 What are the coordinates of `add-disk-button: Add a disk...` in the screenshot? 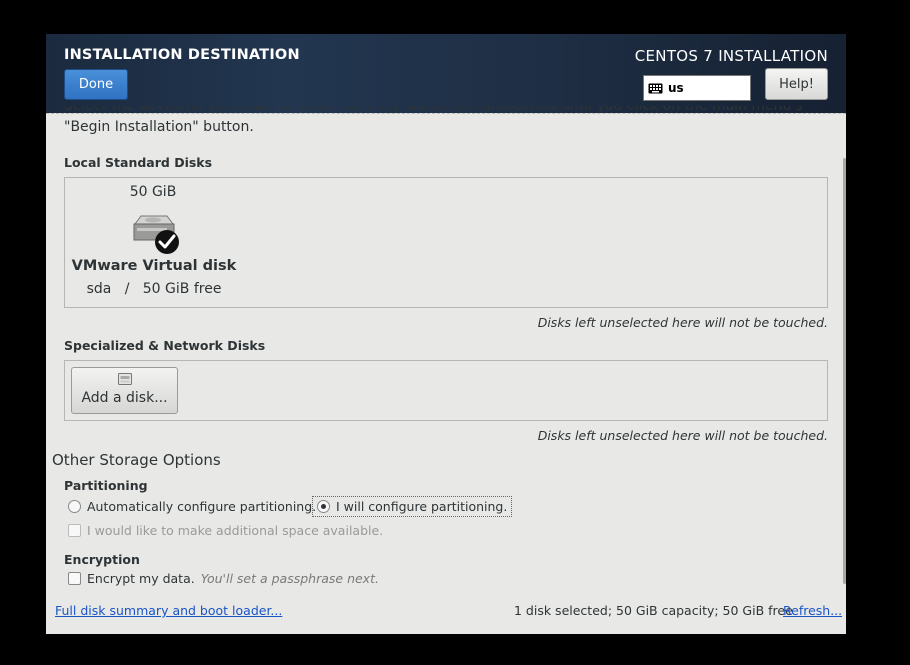 It's located at (124, 390).